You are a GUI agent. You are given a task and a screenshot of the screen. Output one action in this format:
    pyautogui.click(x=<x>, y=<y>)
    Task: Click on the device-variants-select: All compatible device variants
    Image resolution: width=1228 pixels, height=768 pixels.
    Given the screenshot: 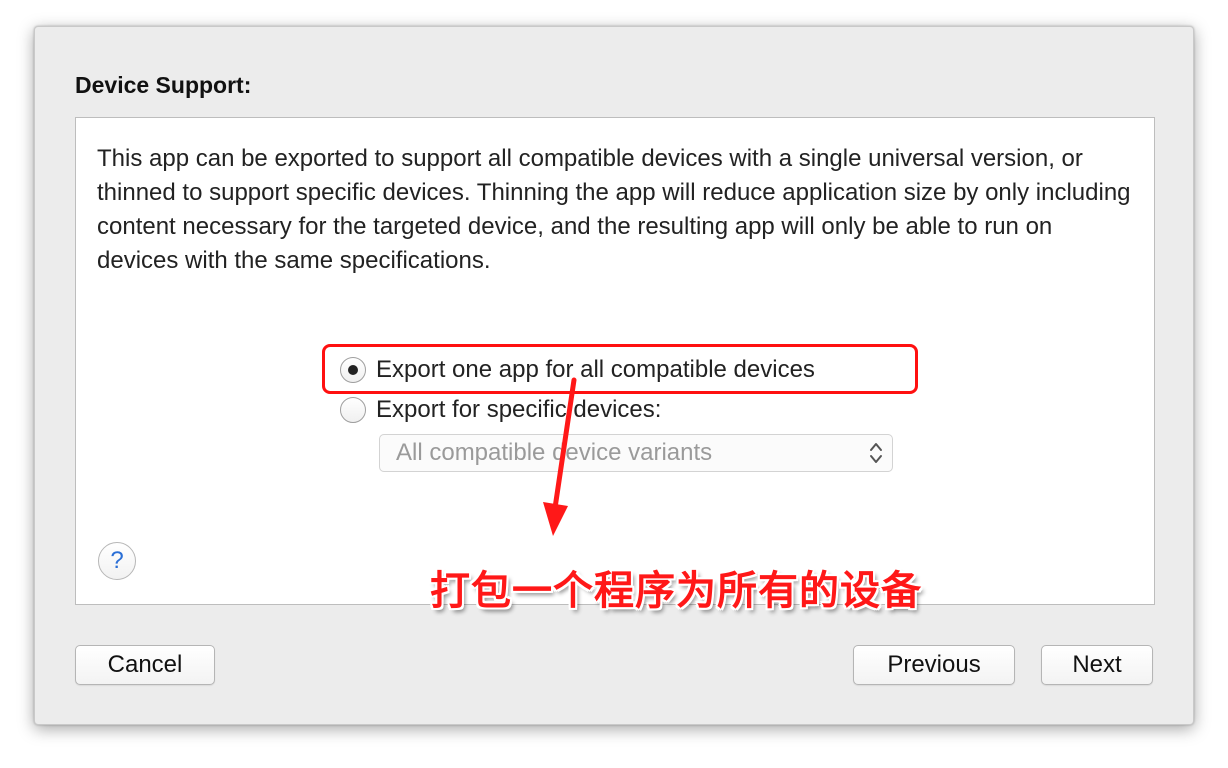 What is the action you would take?
    pyautogui.click(x=636, y=453)
    